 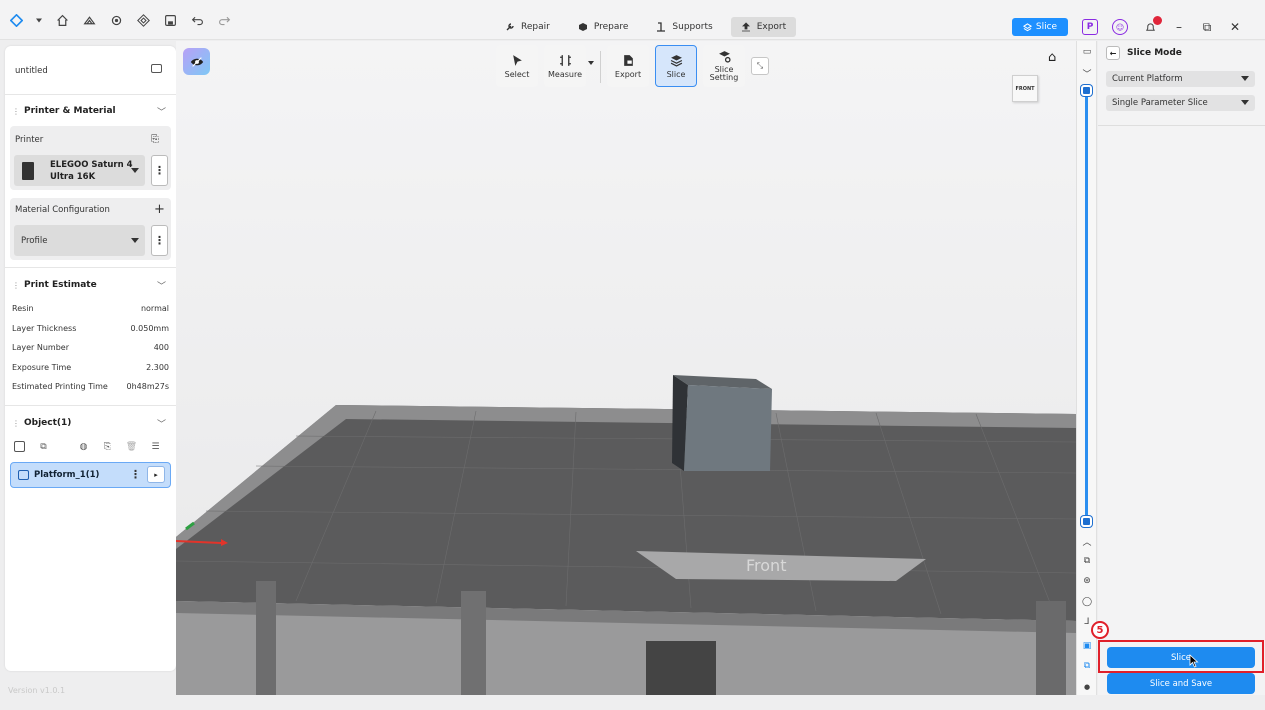 What do you see at coordinates (196, 61) in the screenshot?
I see `visibility-toggle-button` at bounding box center [196, 61].